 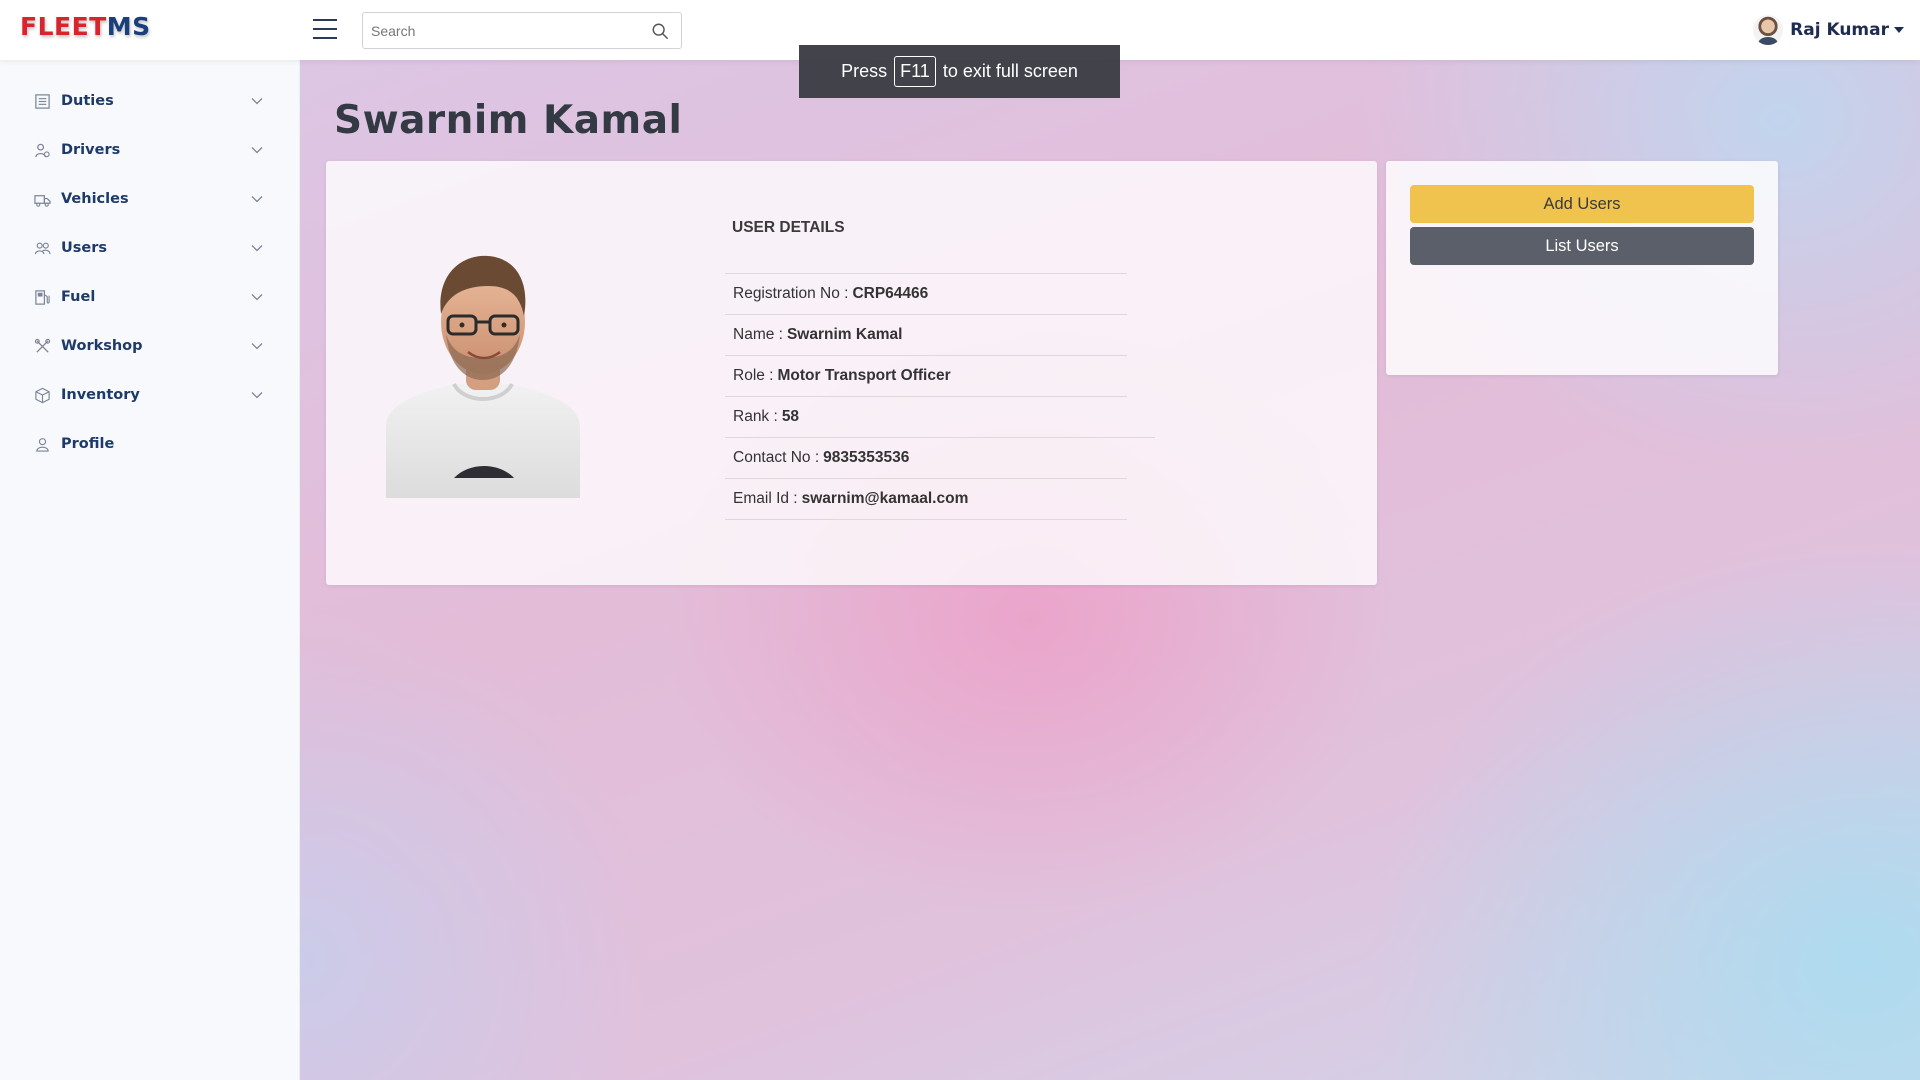 I want to click on detail-registration: Registration No : CRP64466, so click(x=926, y=294).